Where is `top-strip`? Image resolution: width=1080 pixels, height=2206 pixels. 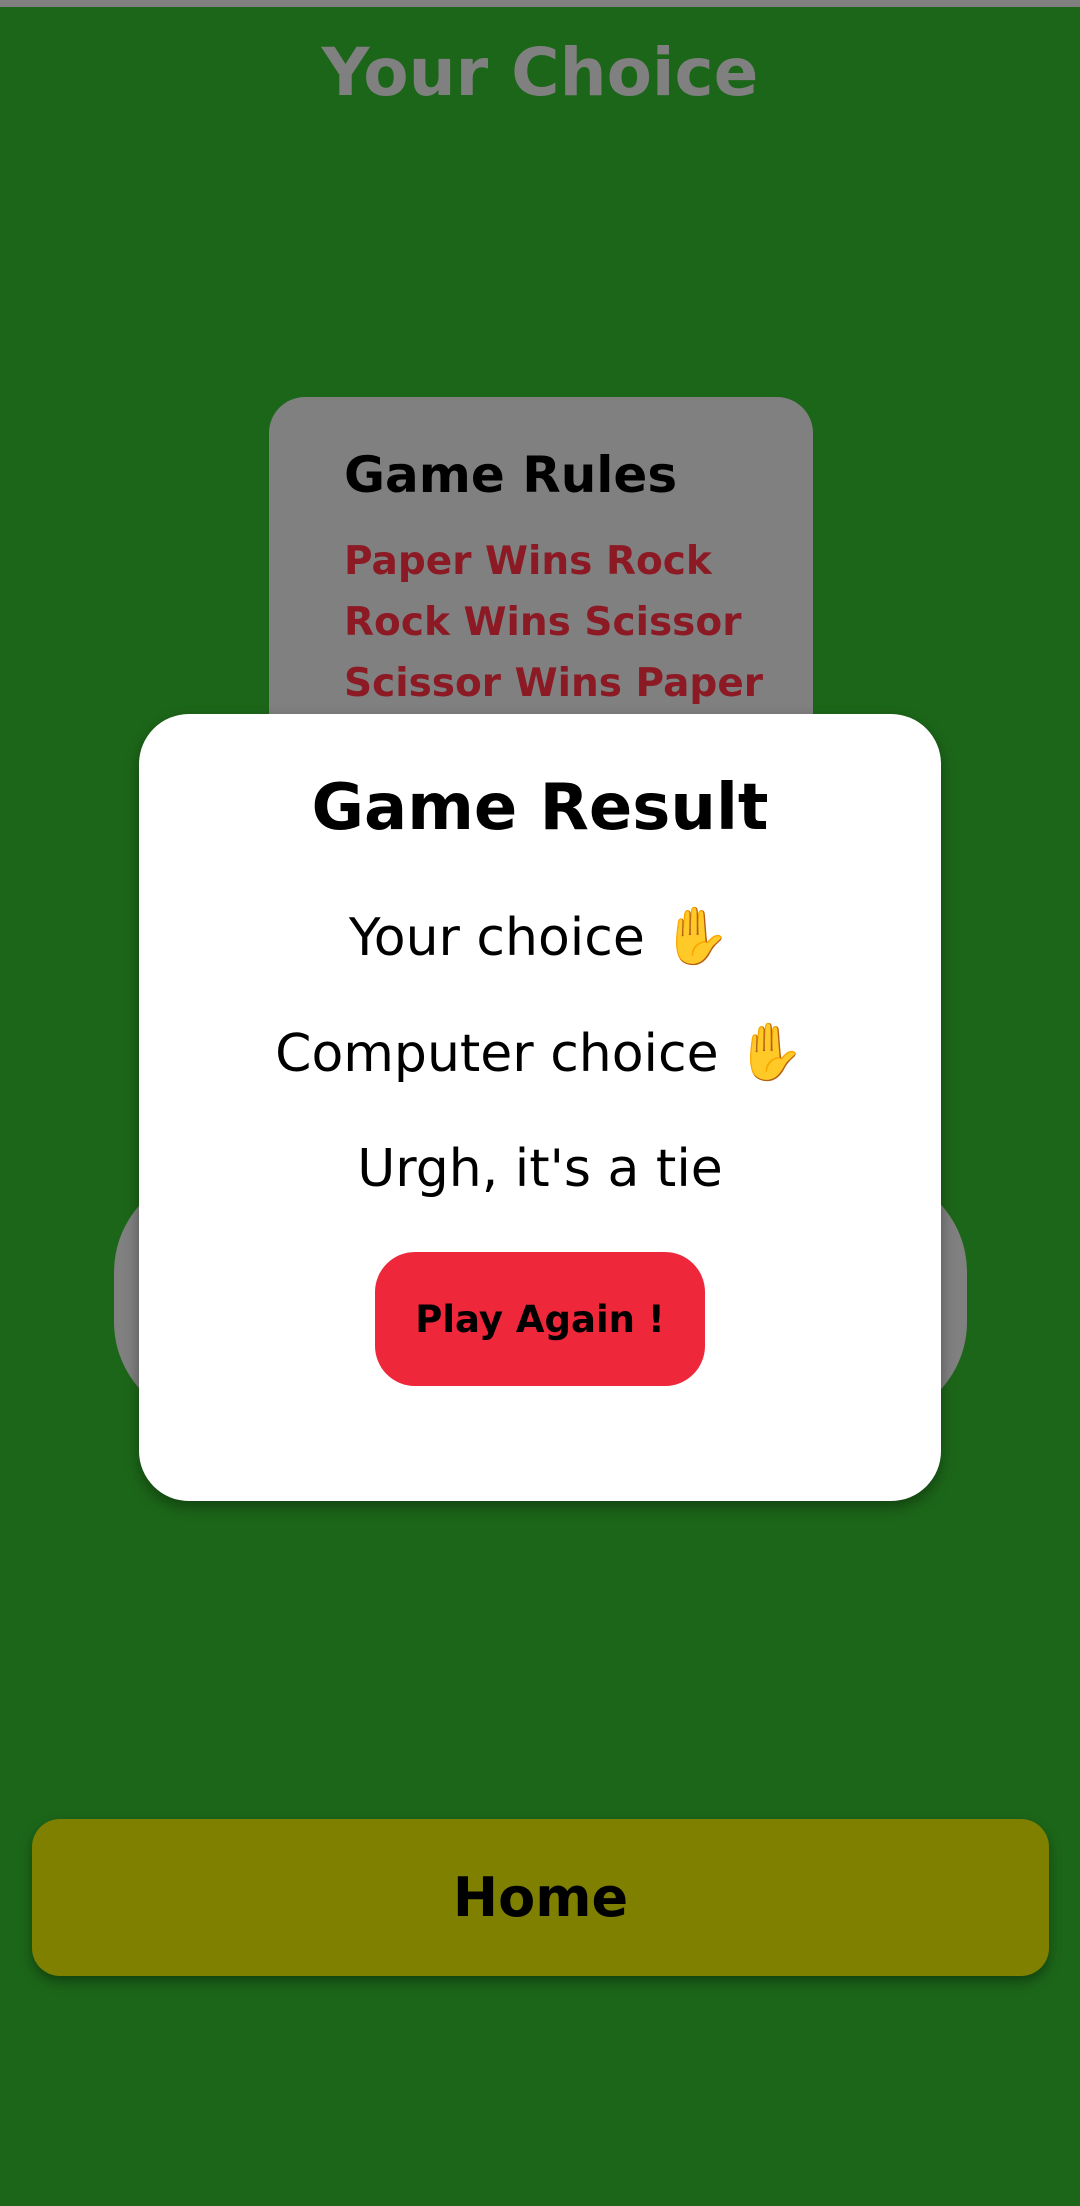
top-strip is located at coordinates (540, 3).